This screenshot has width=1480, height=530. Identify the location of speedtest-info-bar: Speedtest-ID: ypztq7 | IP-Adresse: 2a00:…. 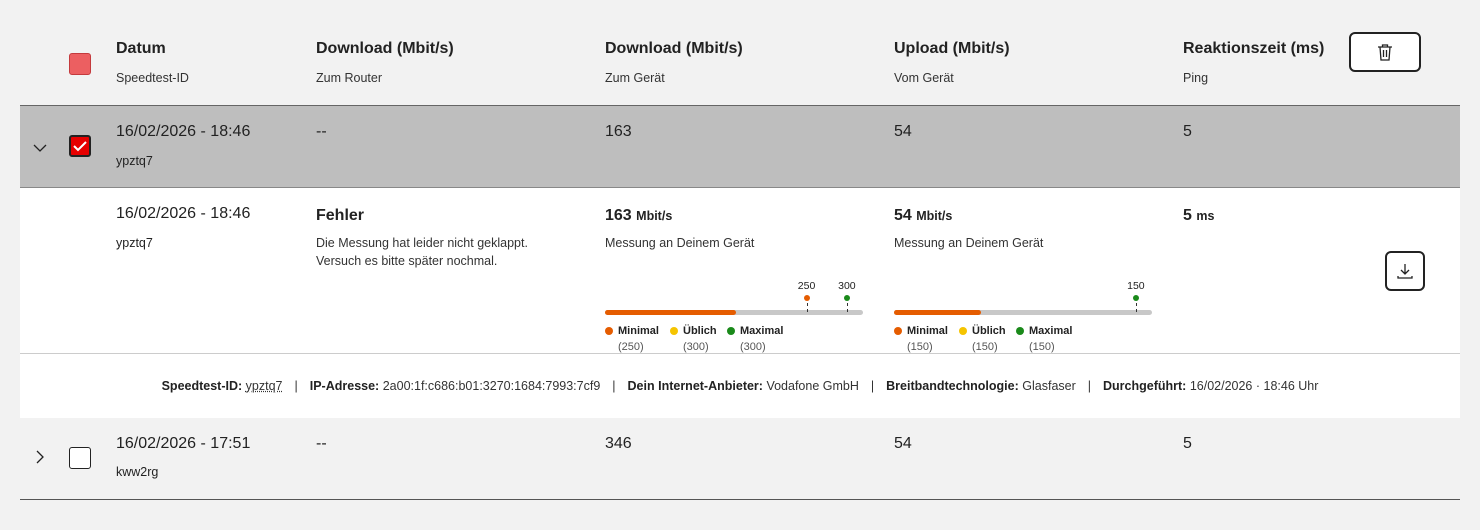
(740, 386).